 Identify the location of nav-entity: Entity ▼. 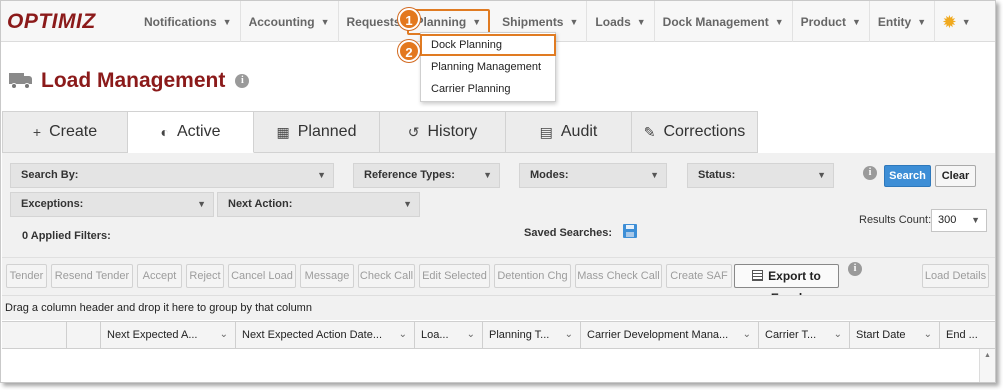
(903, 21).